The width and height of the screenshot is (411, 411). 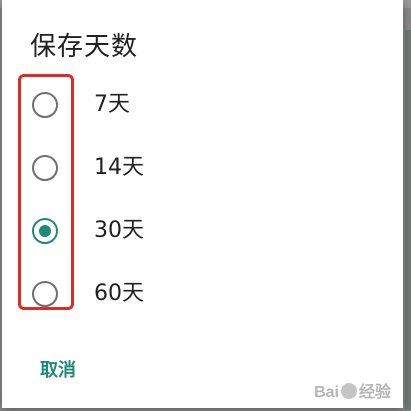 I want to click on baidu-watermark: Bai 经验, so click(x=352, y=390).